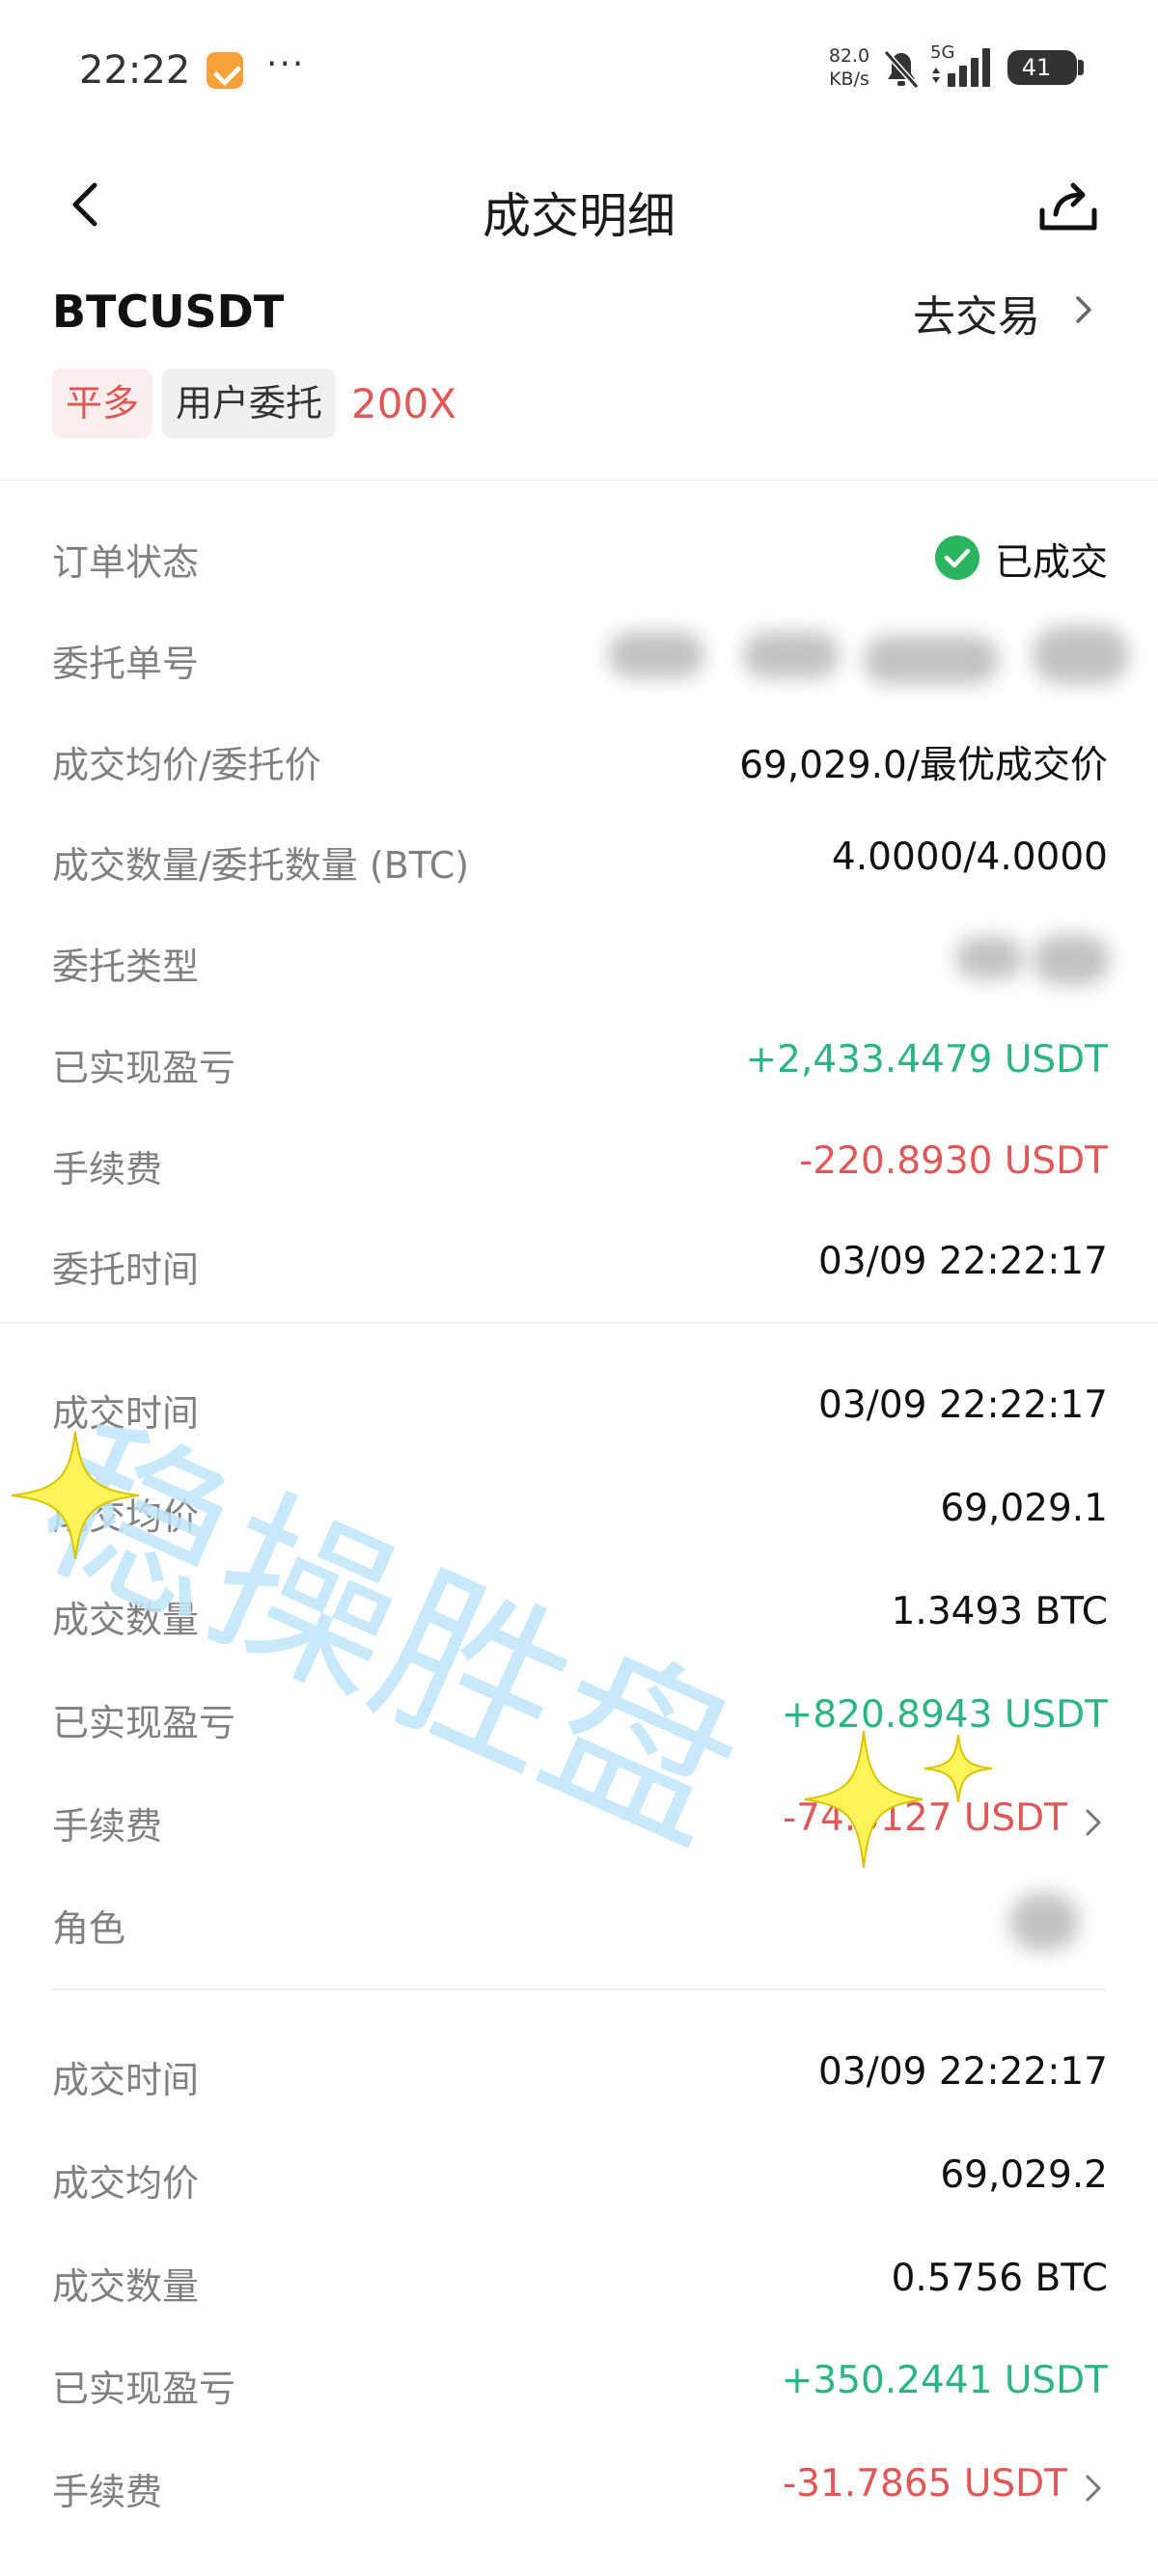 The image size is (1158, 2576). I want to click on battery-cap, so click(1081, 67).